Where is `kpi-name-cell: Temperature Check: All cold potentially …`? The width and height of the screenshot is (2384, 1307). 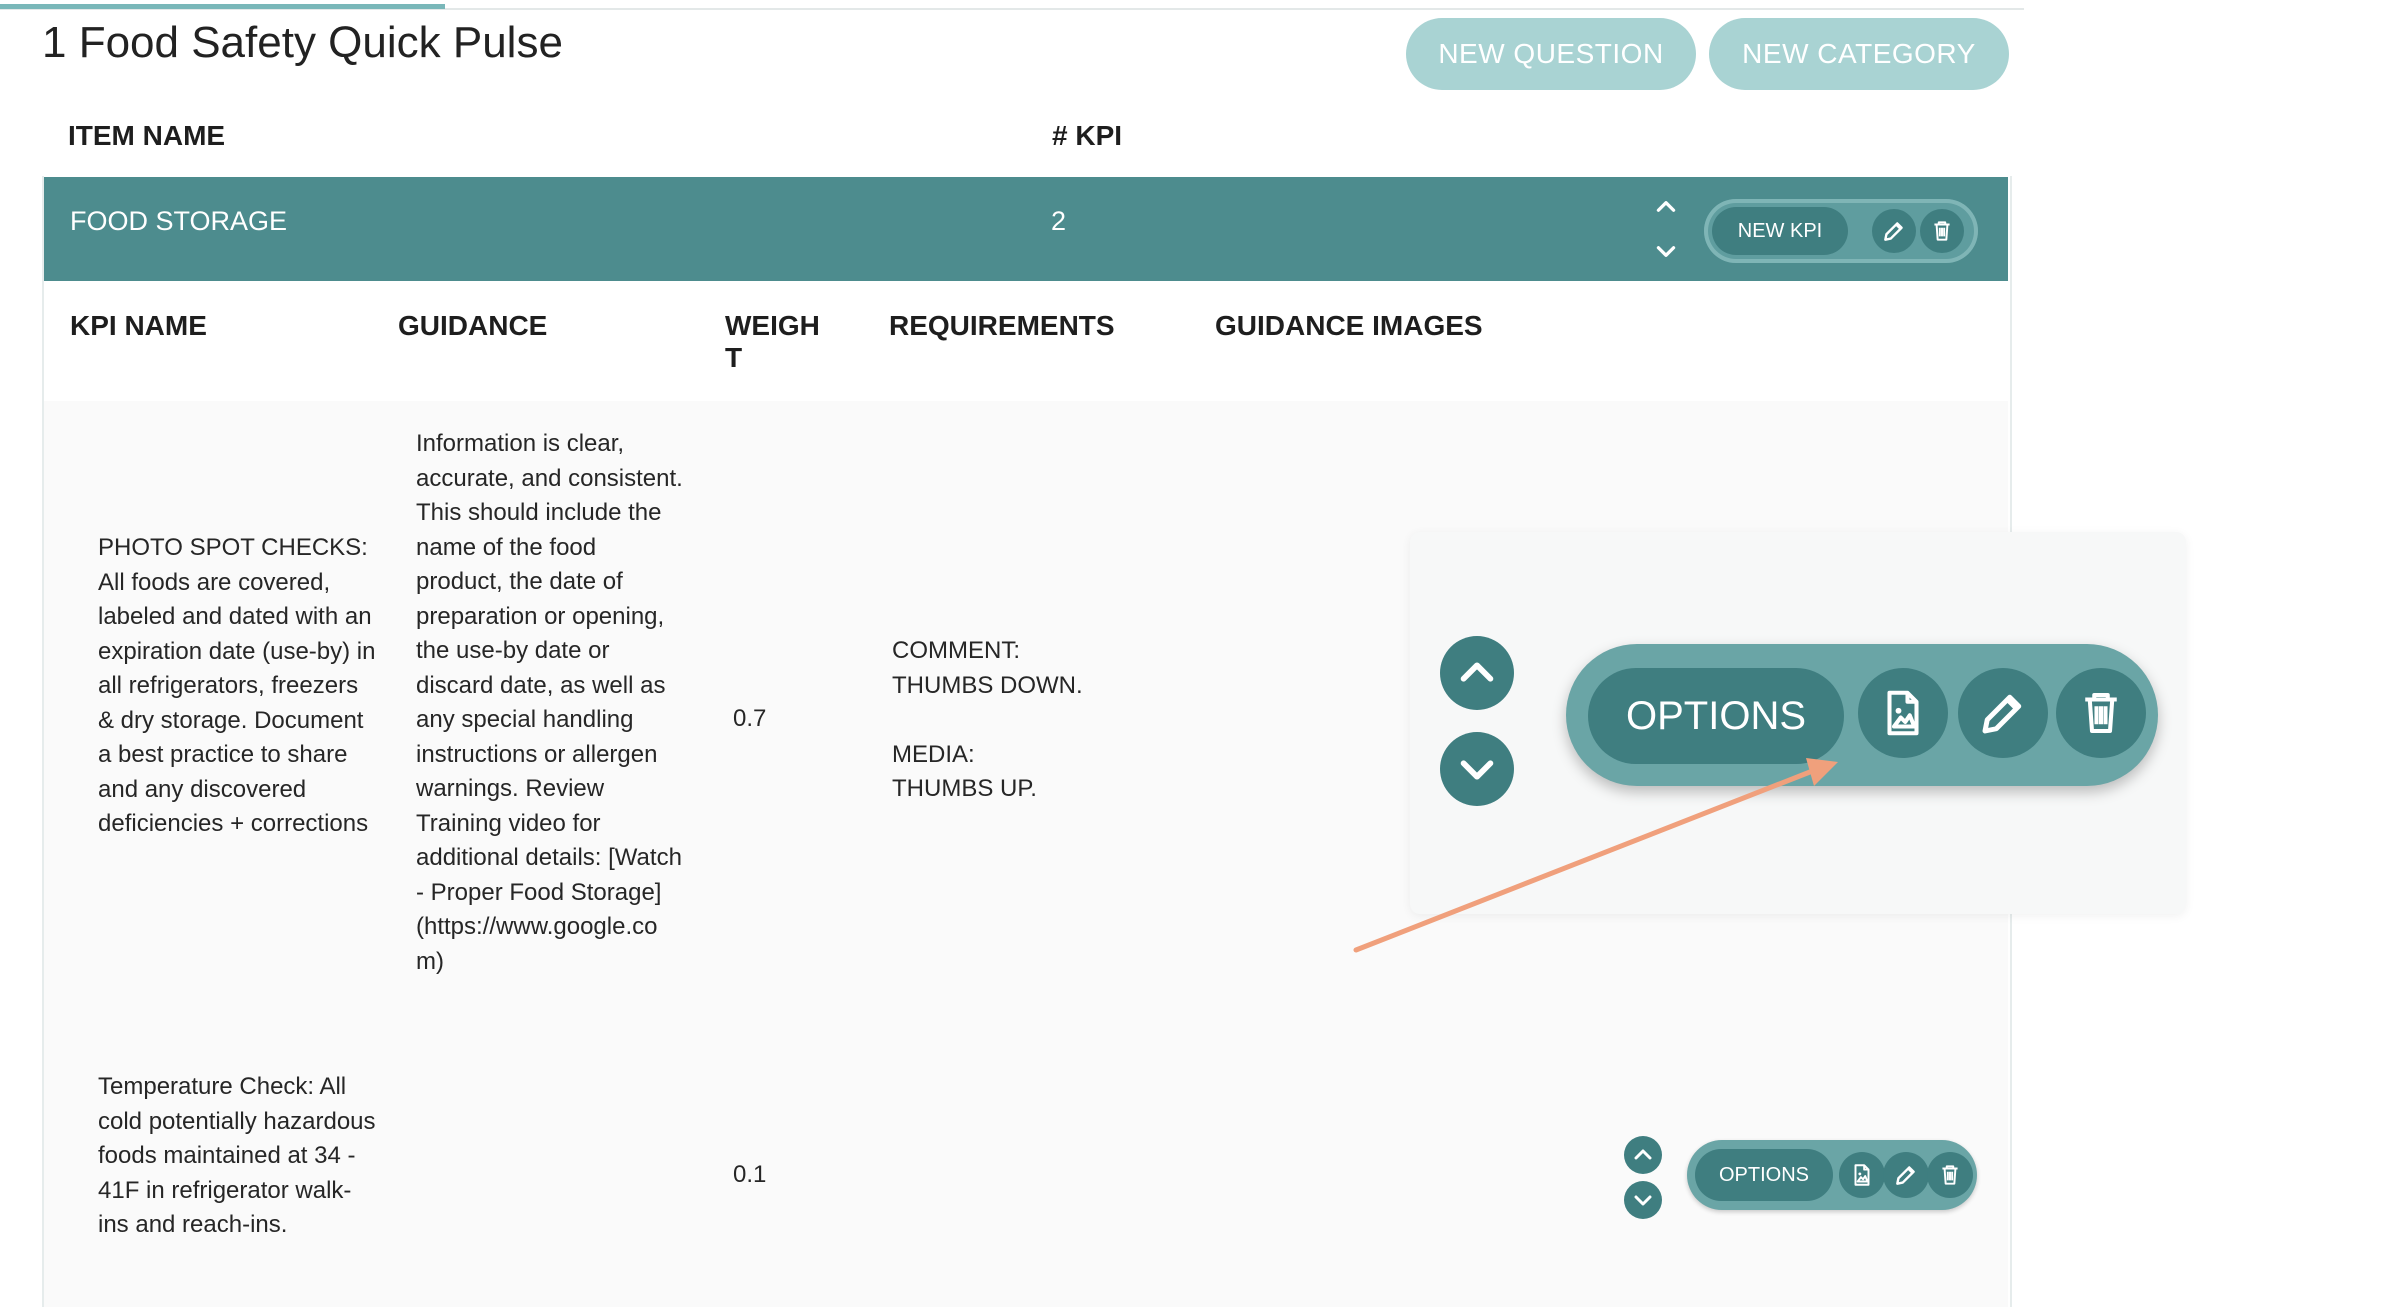 kpi-name-cell: Temperature Check: All cold potentially … is located at coordinates (237, 1155).